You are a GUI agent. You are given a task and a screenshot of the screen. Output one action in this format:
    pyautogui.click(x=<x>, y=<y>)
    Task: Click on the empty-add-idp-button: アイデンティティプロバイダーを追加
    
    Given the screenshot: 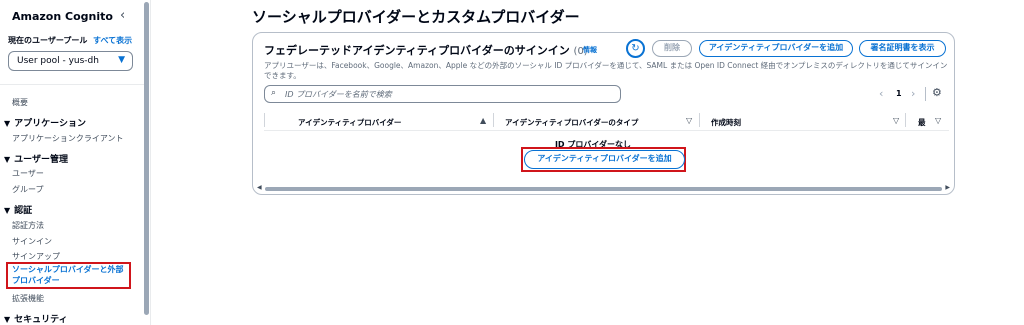 What is the action you would take?
    pyautogui.click(x=604, y=159)
    